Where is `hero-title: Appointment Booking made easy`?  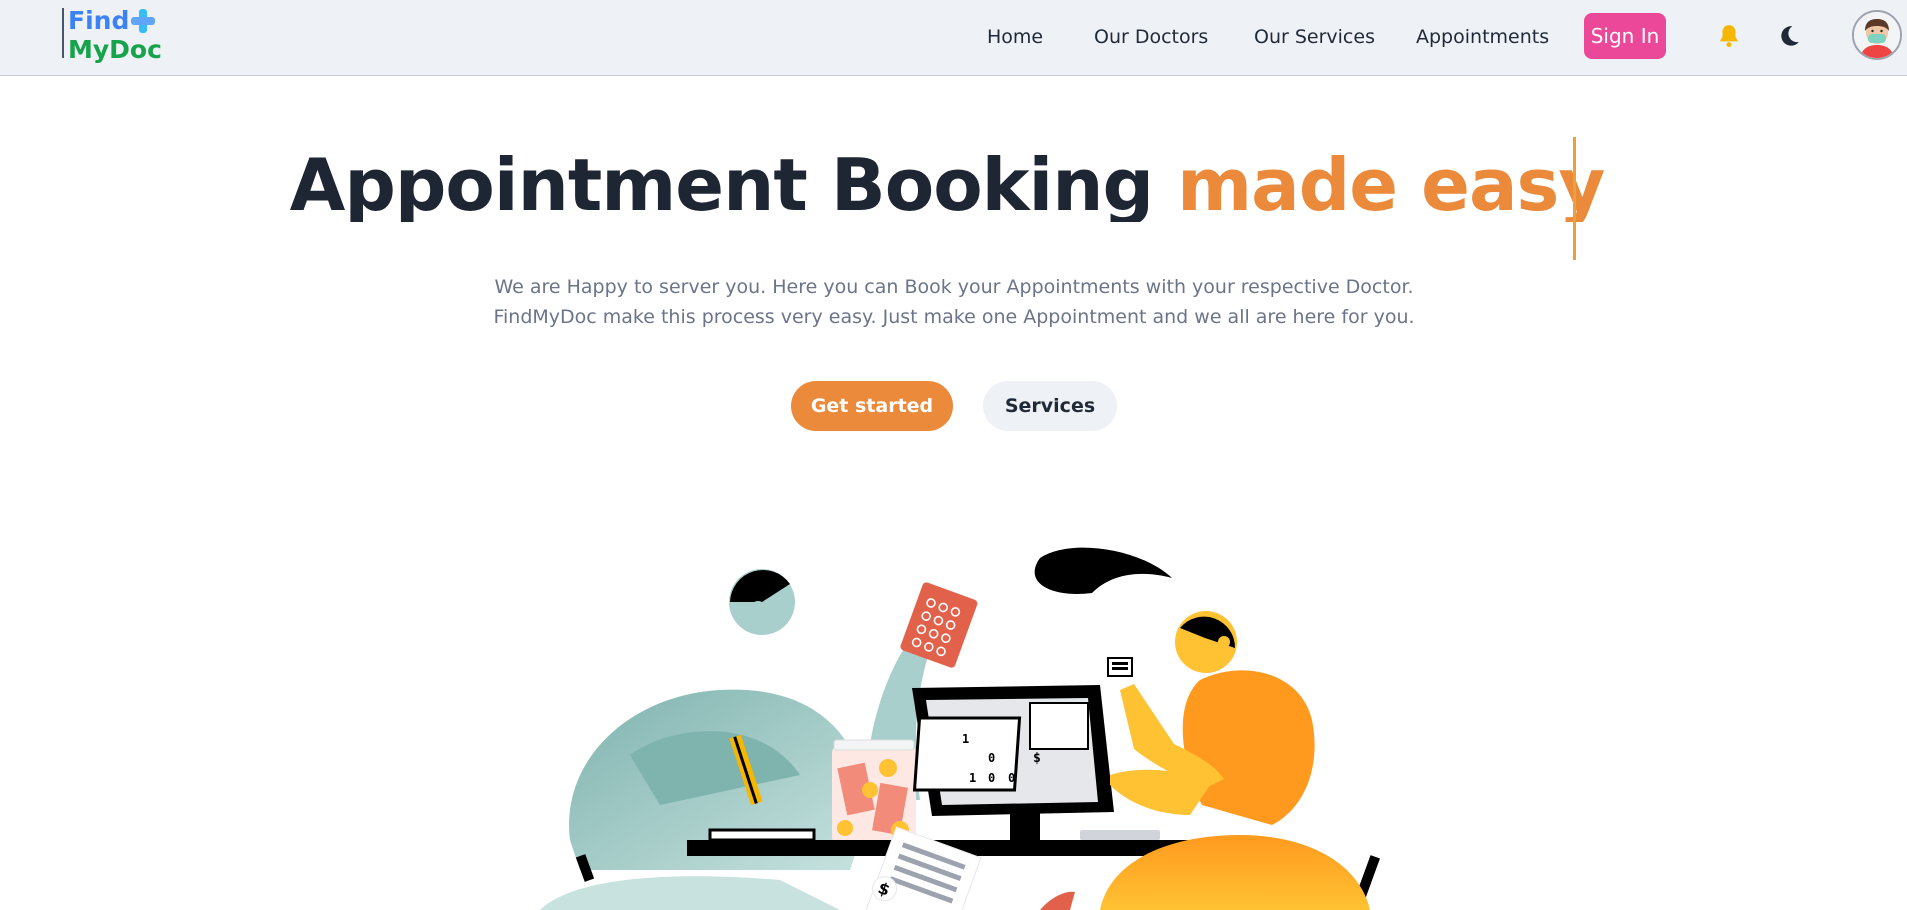 hero-title: Appointment Booking made easy is located at coordinates (947, 181).